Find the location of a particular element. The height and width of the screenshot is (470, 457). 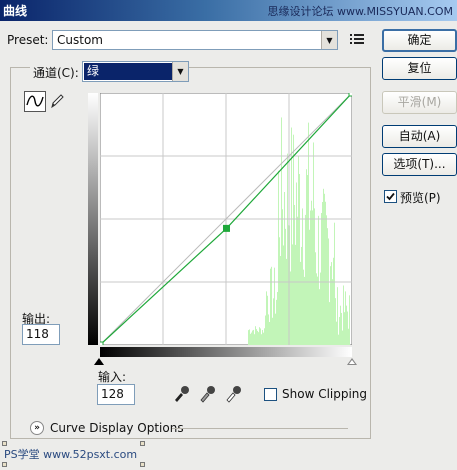

divider is located at coordinates (260, 428).